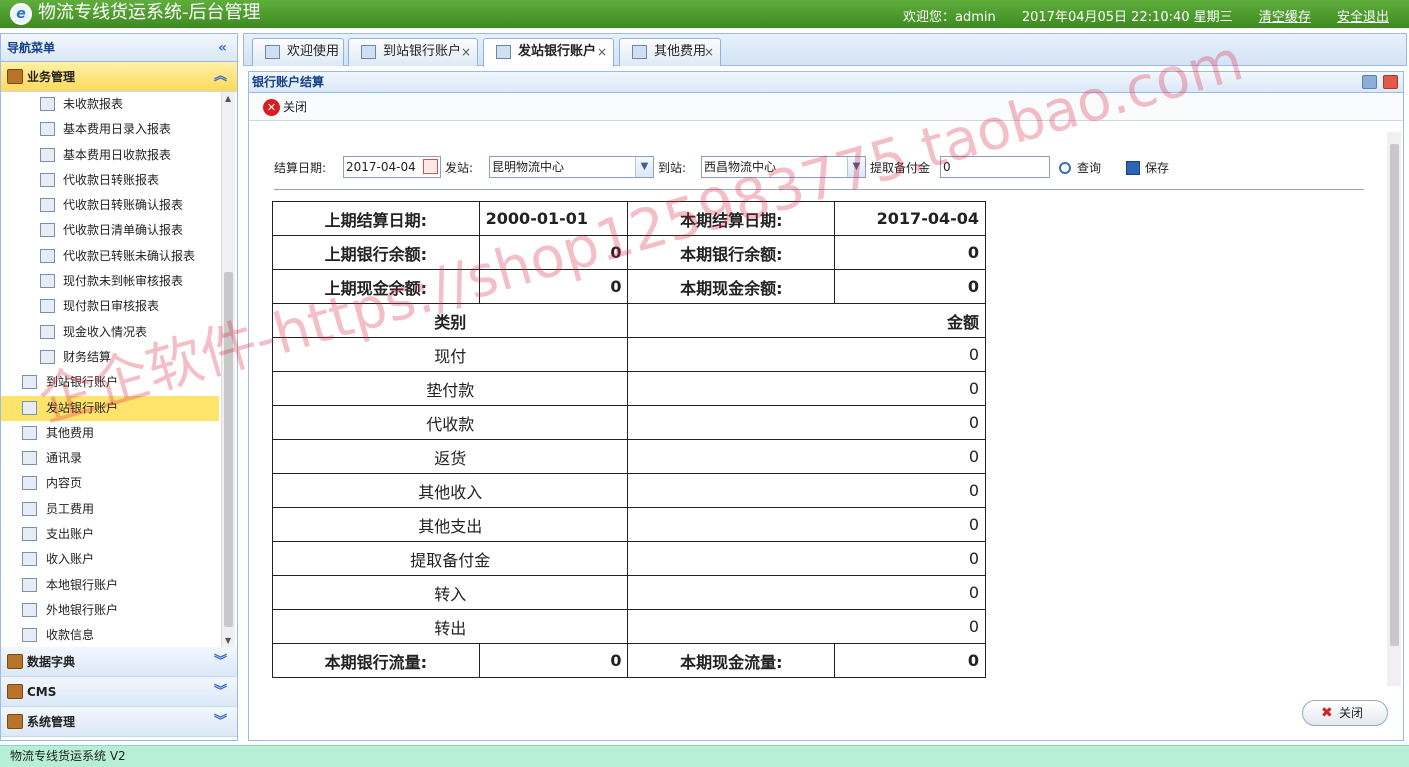 This screenshot has height=767, width=1409. I want to click on query-button: 查询, so click(1080, 168).